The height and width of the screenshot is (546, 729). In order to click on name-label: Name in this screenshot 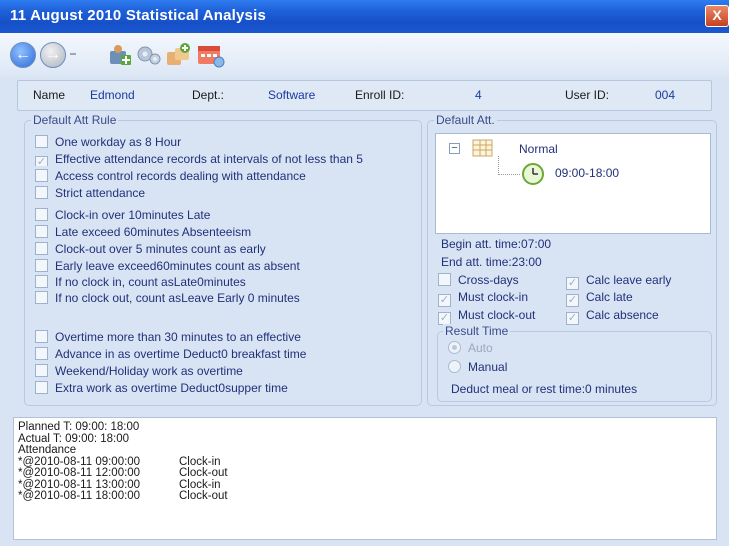, I will do `click(49, 95)`.